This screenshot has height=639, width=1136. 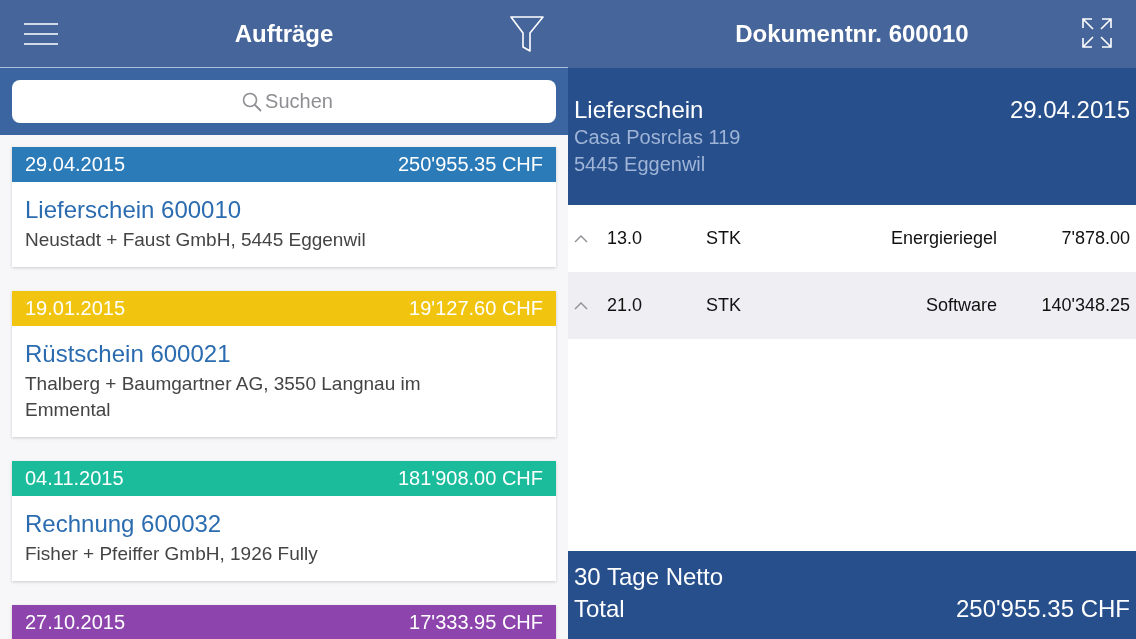 I want to click on expand-icon, so click(x=1097, y=33).